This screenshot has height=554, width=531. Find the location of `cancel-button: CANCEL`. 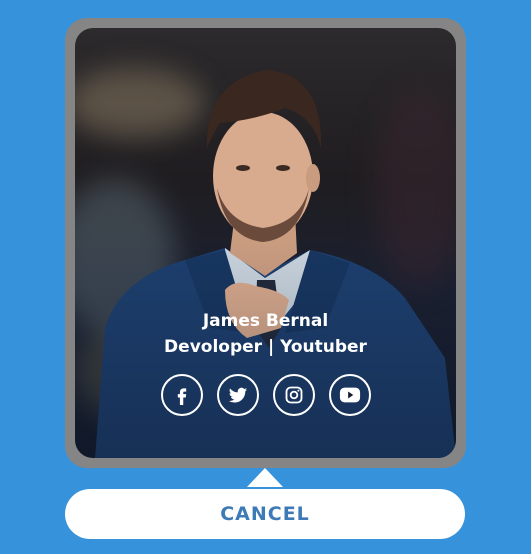

cancel-button: CANCEL is located at coordinates (265, 514).